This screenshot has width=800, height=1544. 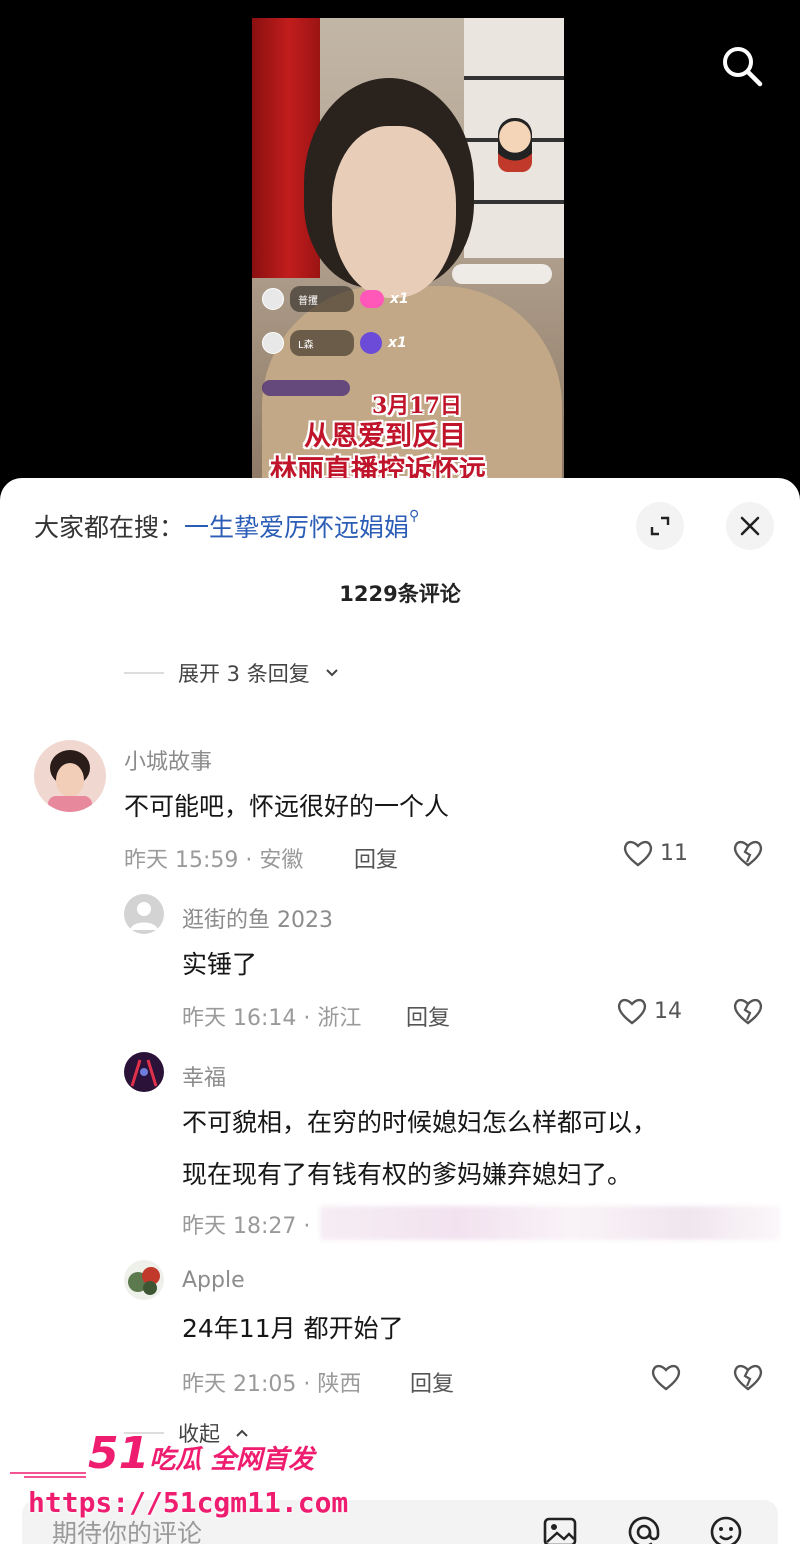 I want to click on gift-badge-icon, so click(x=371, y=343).